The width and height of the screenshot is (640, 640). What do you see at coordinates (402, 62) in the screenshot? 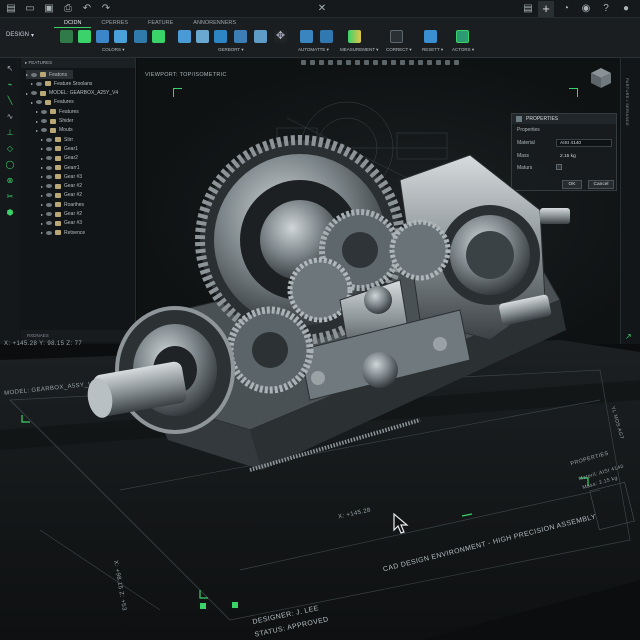
I see `shadow-icon` at bounding box center [402, 62].